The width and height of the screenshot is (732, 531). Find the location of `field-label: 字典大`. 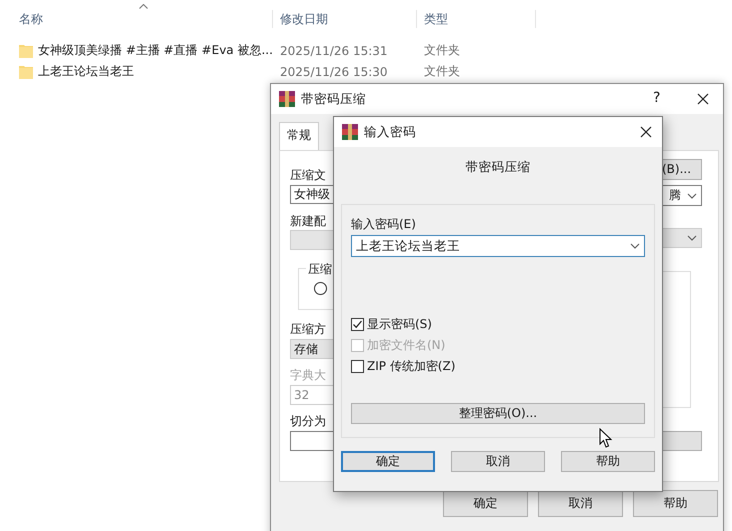

field-label: 字典大 is located at coordinates (308, 375).